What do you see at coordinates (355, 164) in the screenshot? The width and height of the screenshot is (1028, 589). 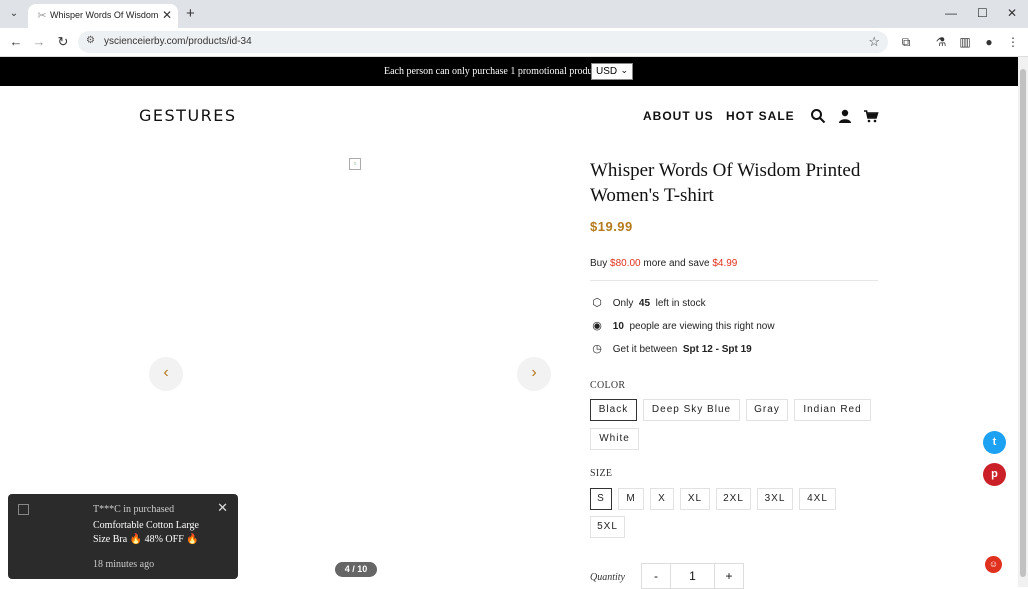 I see `product-image: ▫` at bounding box center [355, 164].